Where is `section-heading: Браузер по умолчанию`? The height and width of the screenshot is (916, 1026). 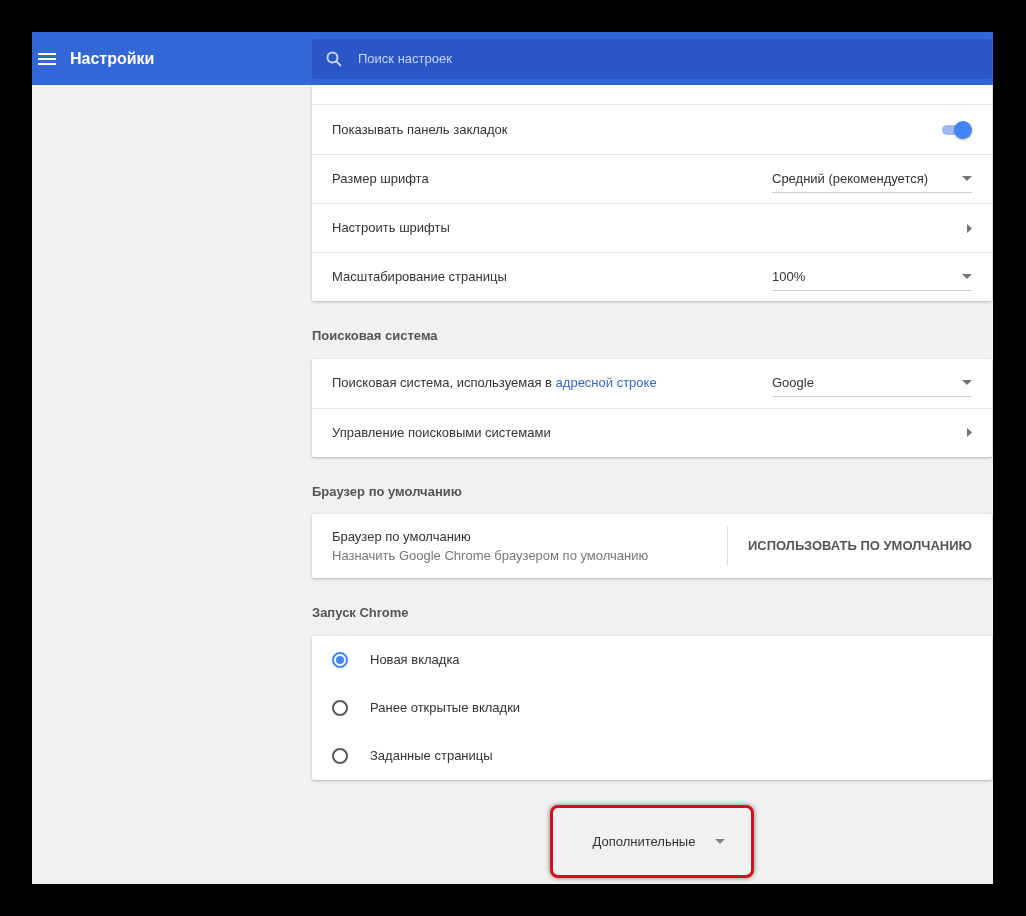
section-heading: Браузер по умолчанию is located at coordinates (387, 491).